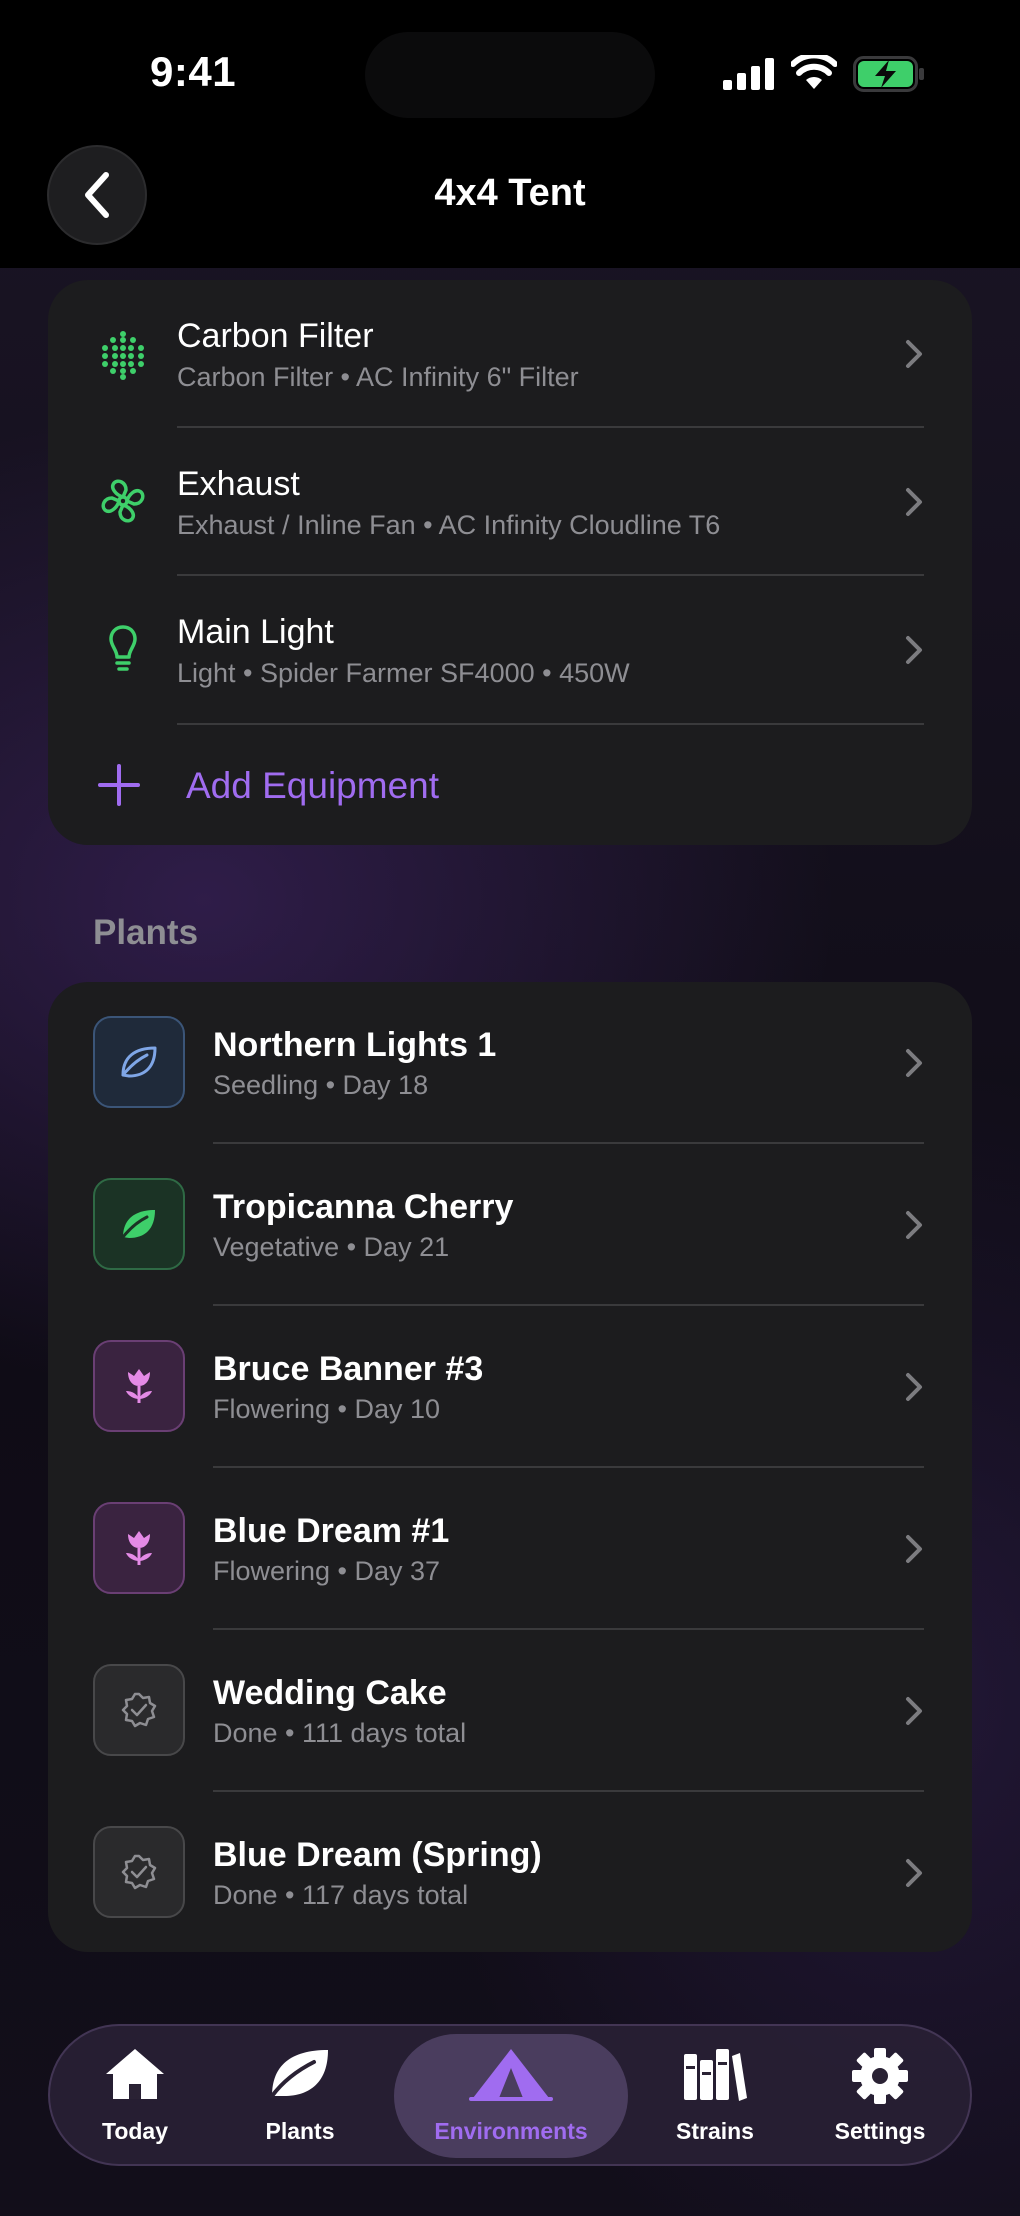 This screenshot has width=1020, height=2216. Describe the element at coordinates (510, 134) in the screenshot. I see `top-bar: 9:41 4x4 Tent` at that location.